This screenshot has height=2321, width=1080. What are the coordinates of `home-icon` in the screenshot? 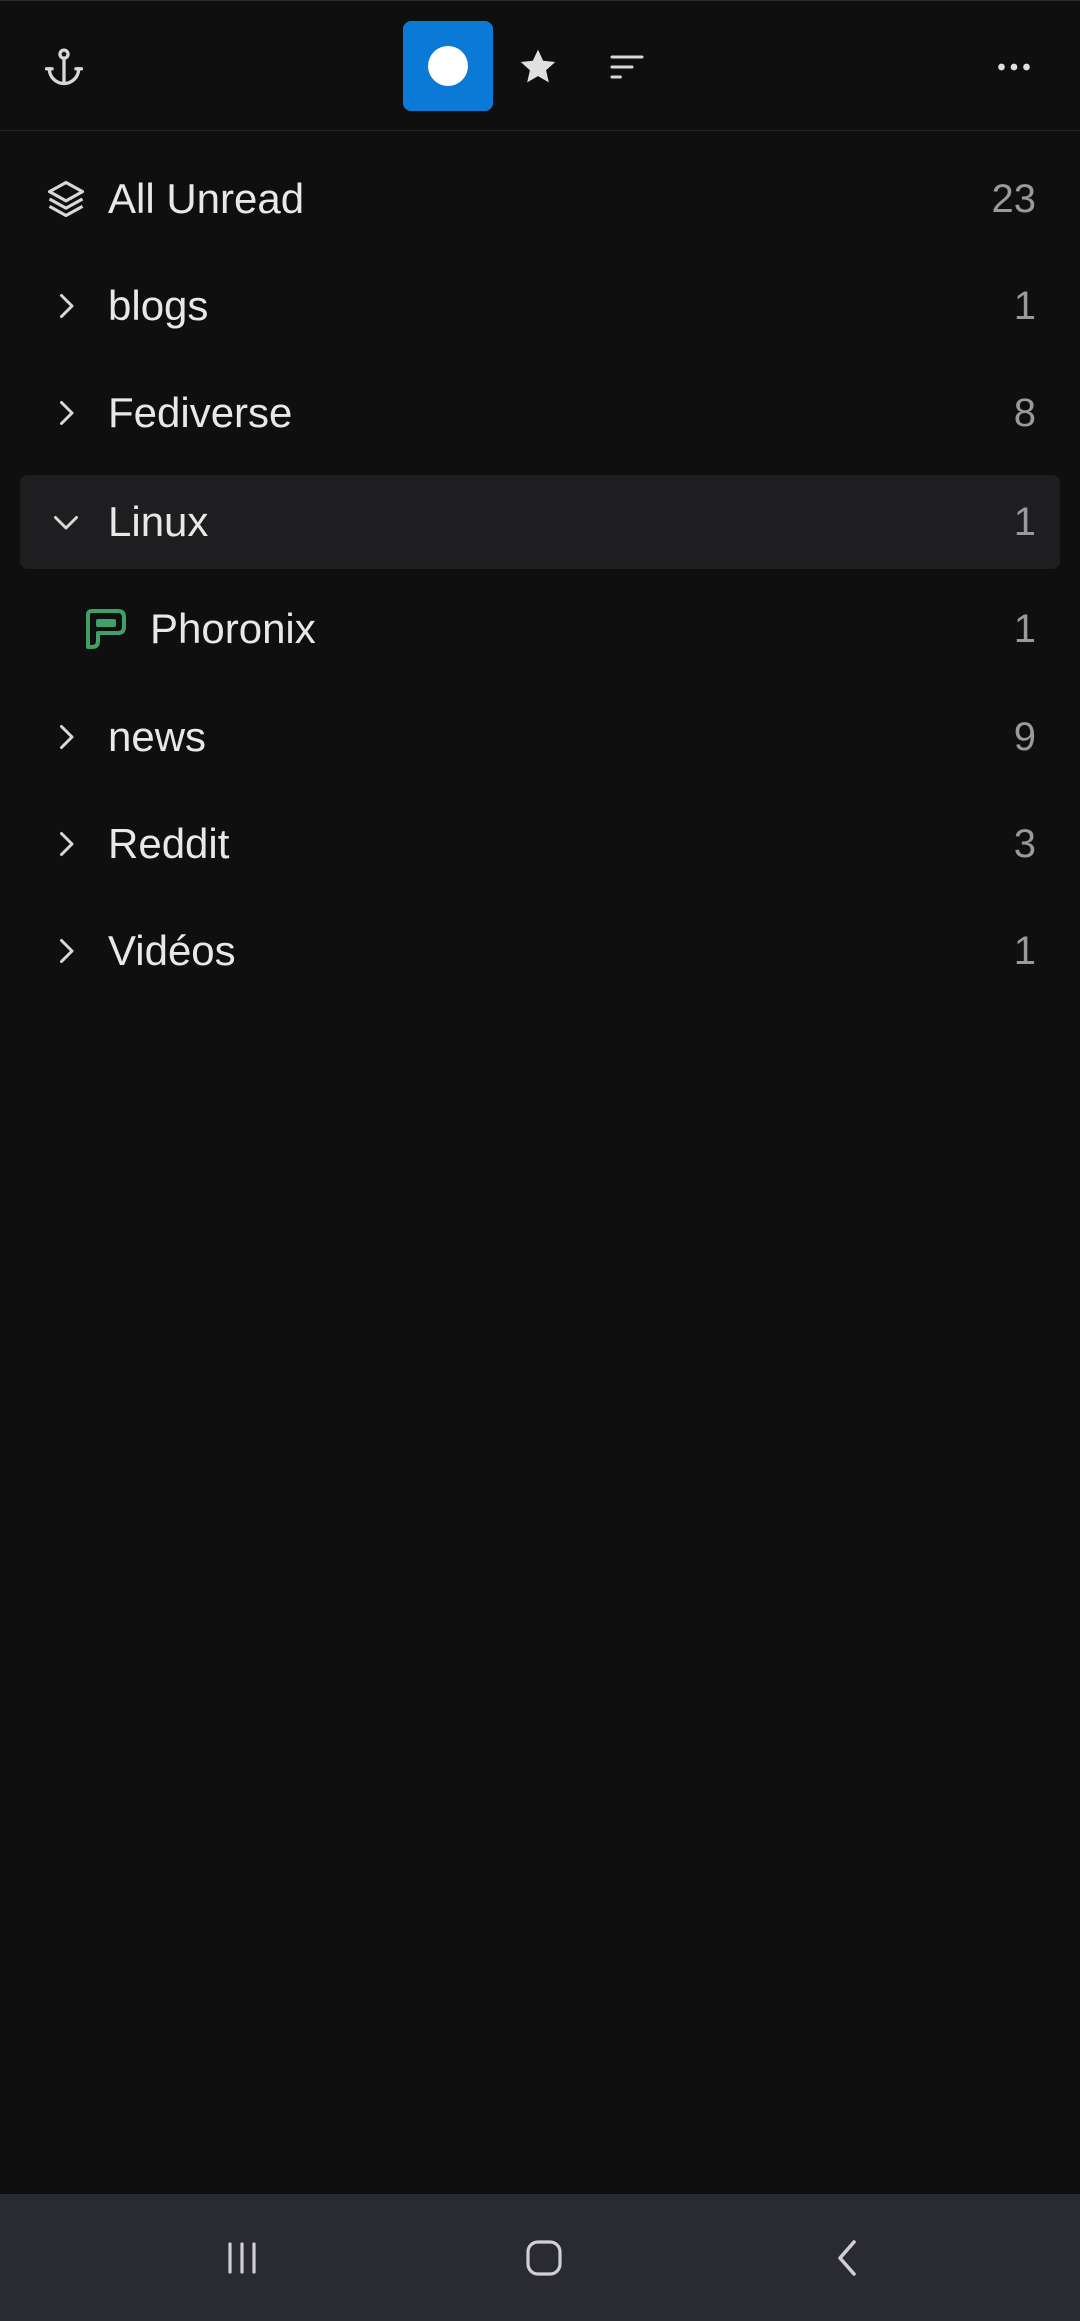 It's located at (544, 2258).